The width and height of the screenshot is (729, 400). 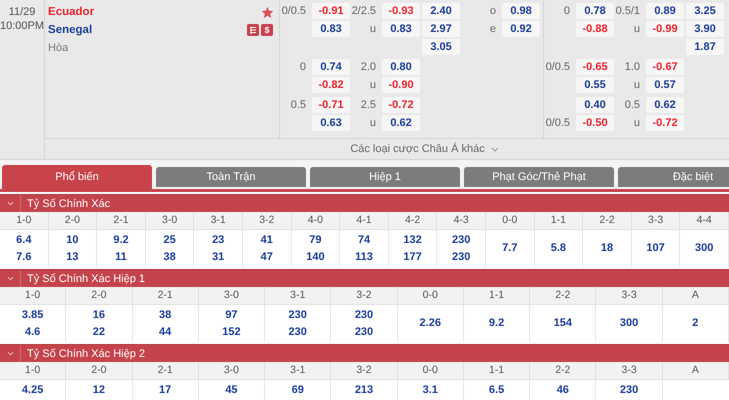 I want to click on tab: Toàn Trận, so click(x=231, y=177).